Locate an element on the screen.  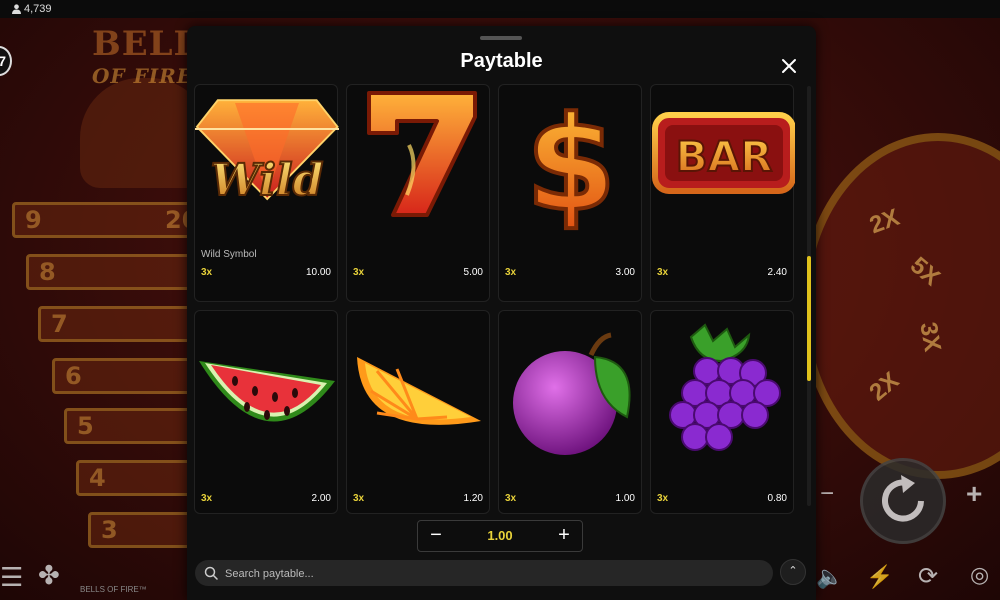
symbol-card-dollar: $ 3x 3.00 is located at coordinates (570, 193).